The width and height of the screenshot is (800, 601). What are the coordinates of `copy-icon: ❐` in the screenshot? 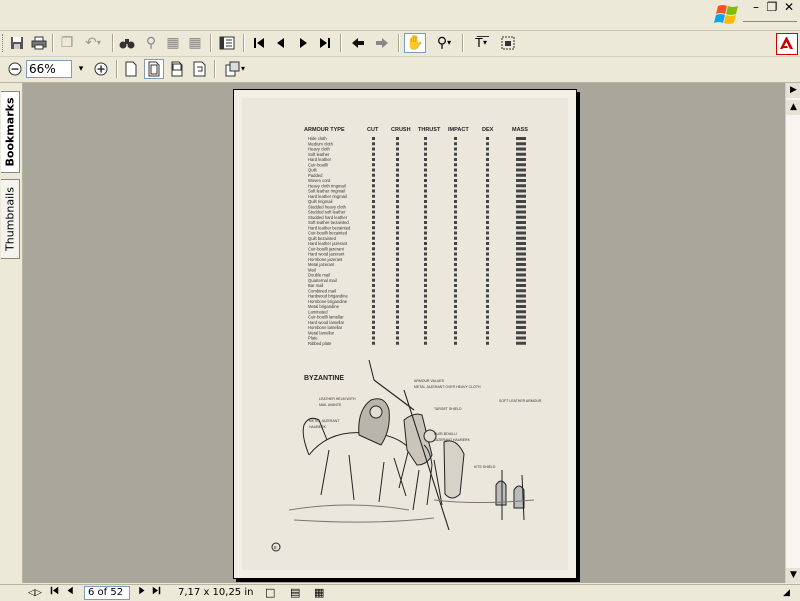 It's located at (67, 43).